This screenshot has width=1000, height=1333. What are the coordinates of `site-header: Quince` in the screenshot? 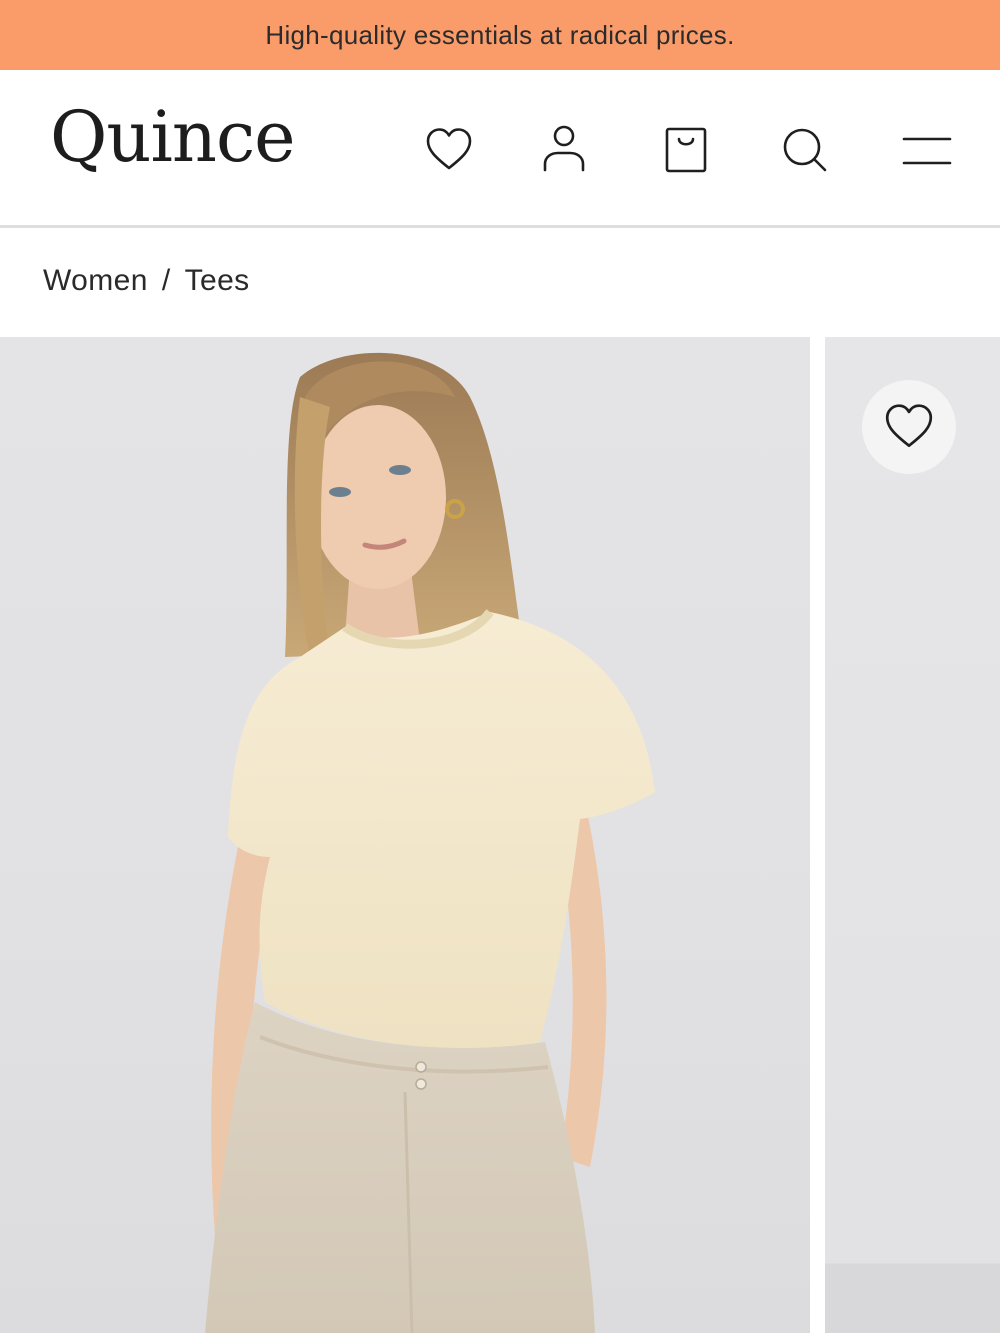 It's located at (500, 149).